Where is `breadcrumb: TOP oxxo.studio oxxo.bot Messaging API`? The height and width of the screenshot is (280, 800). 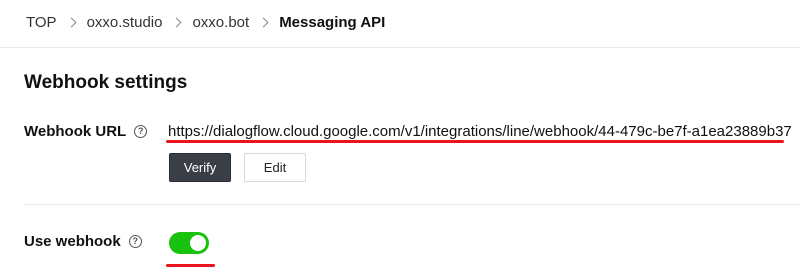 breadcrumb: TOP oxxo.studio oxxo.bot Messaging API is located at coordinates (205, 22).